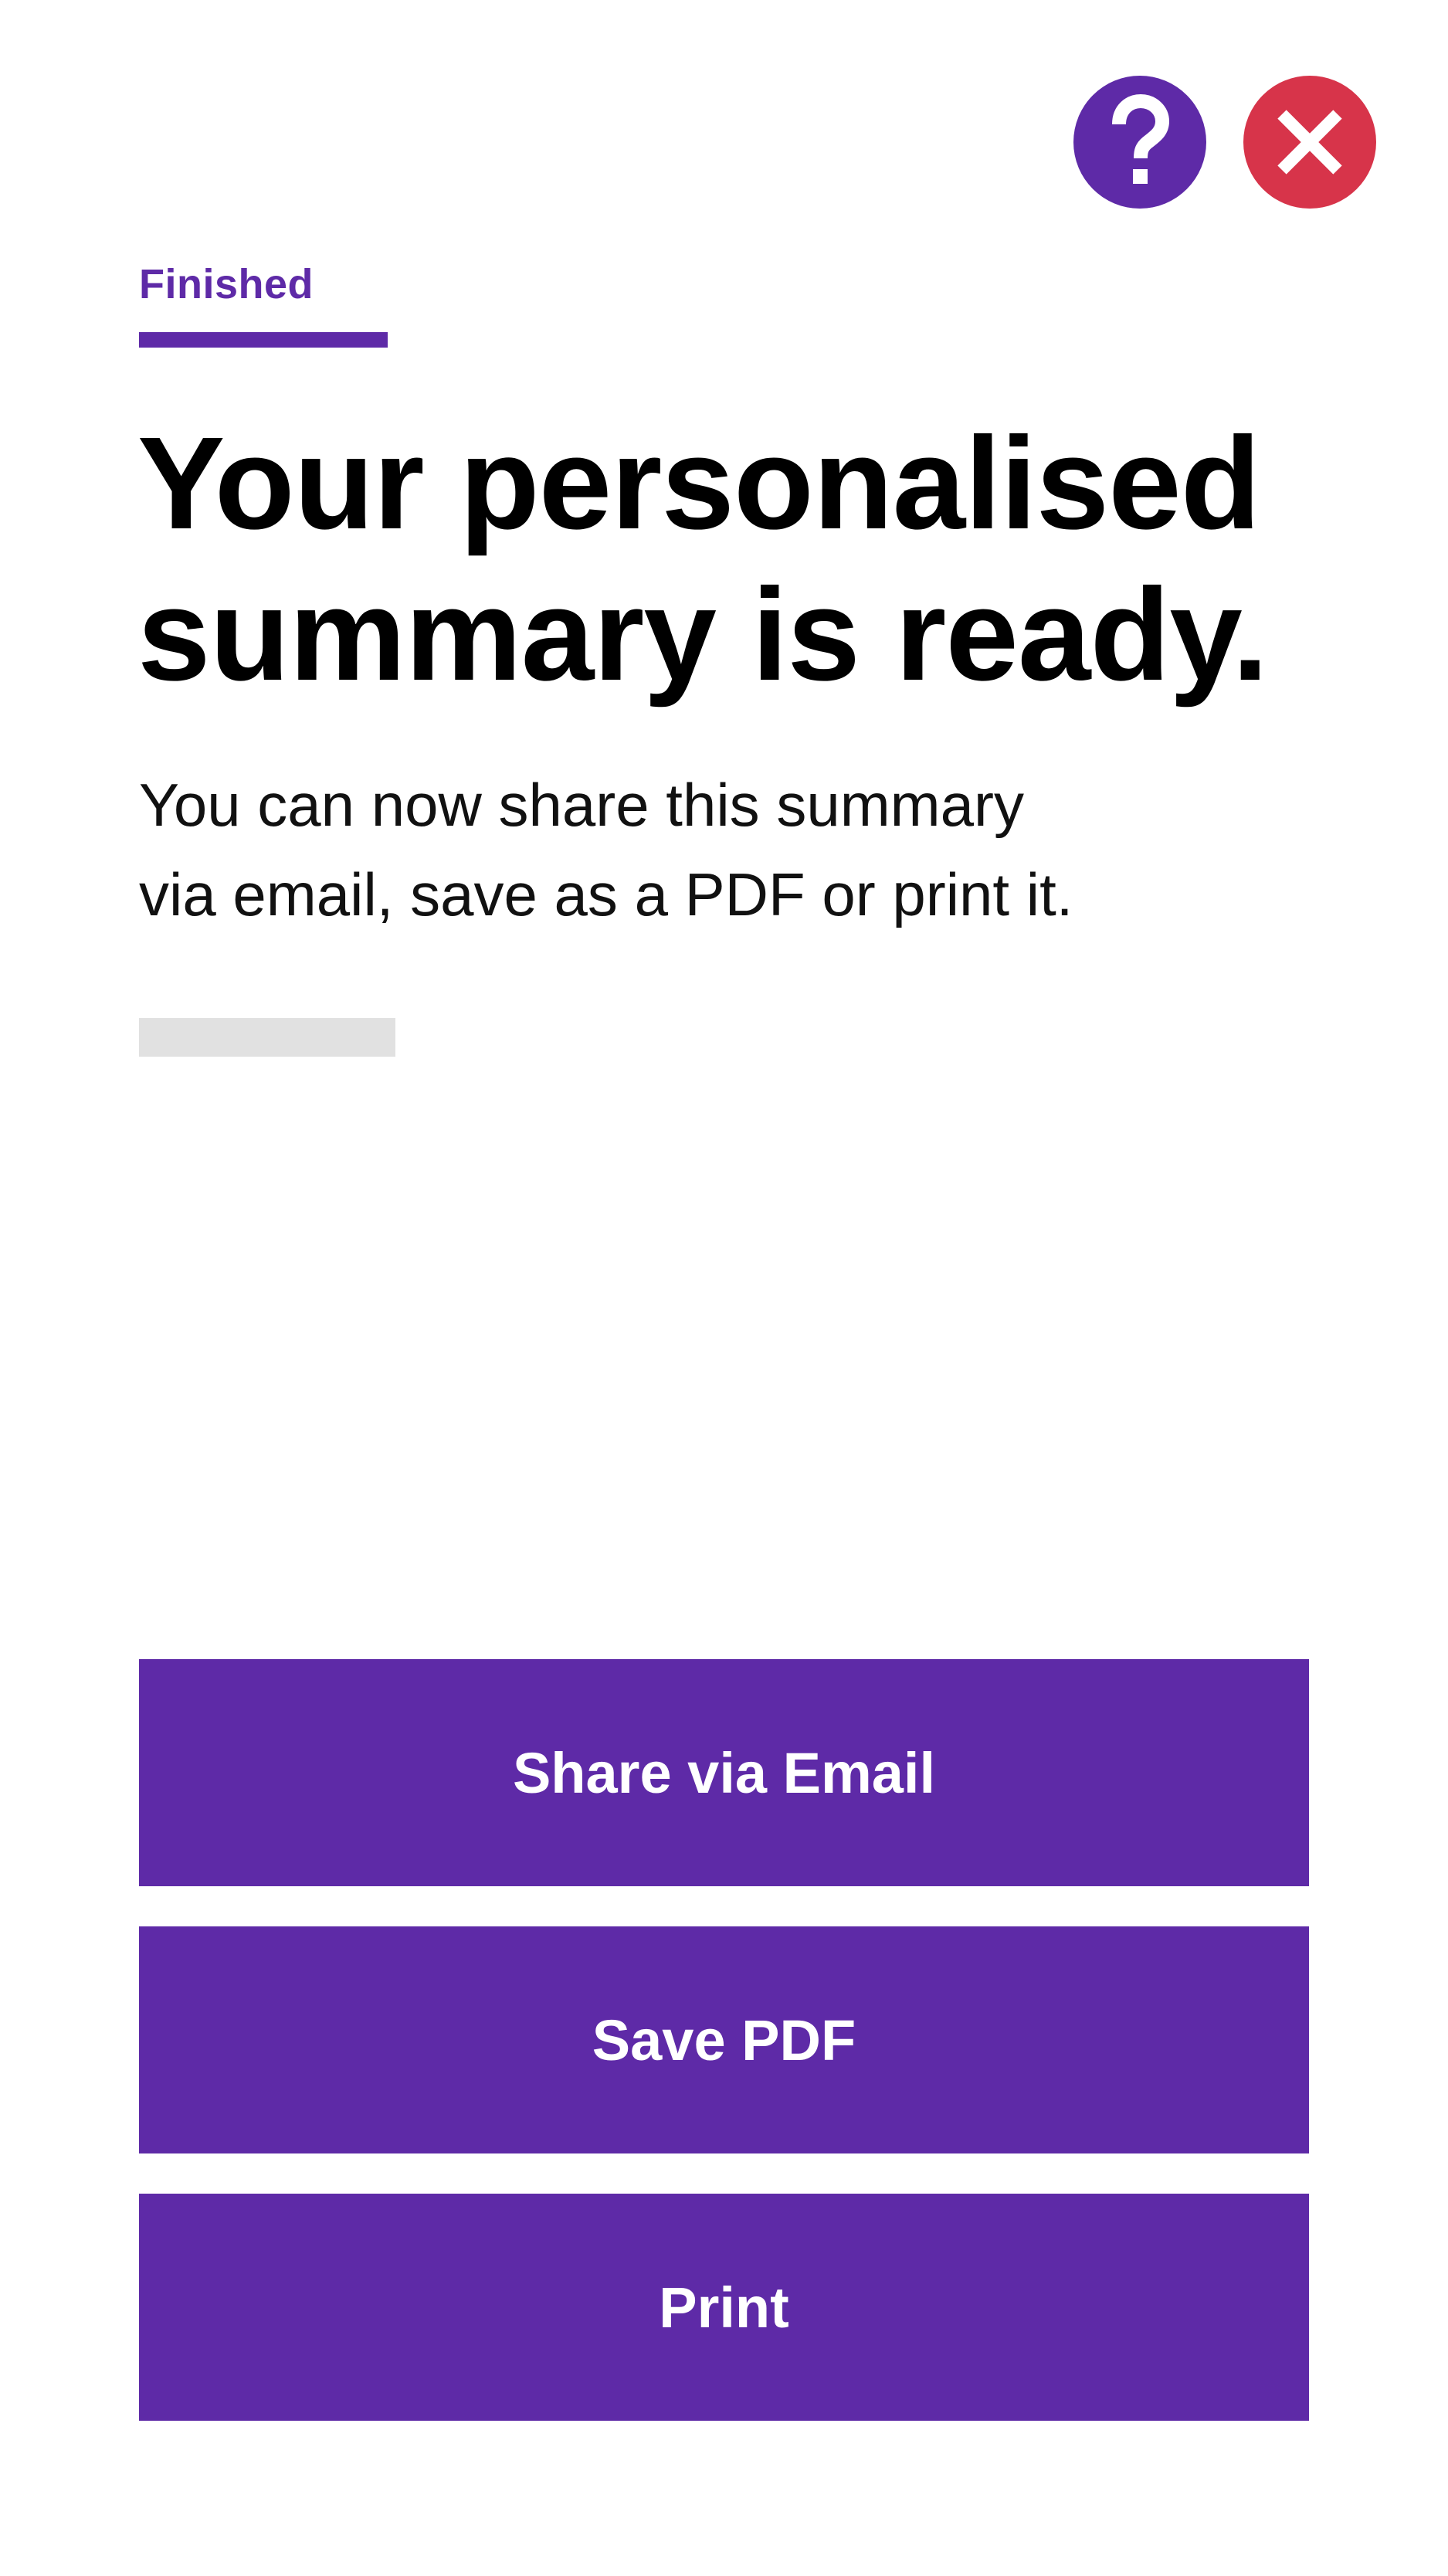 The height and width of the screenshot is (2576, 1448). I want to click on help-button, so click(1139, 142).